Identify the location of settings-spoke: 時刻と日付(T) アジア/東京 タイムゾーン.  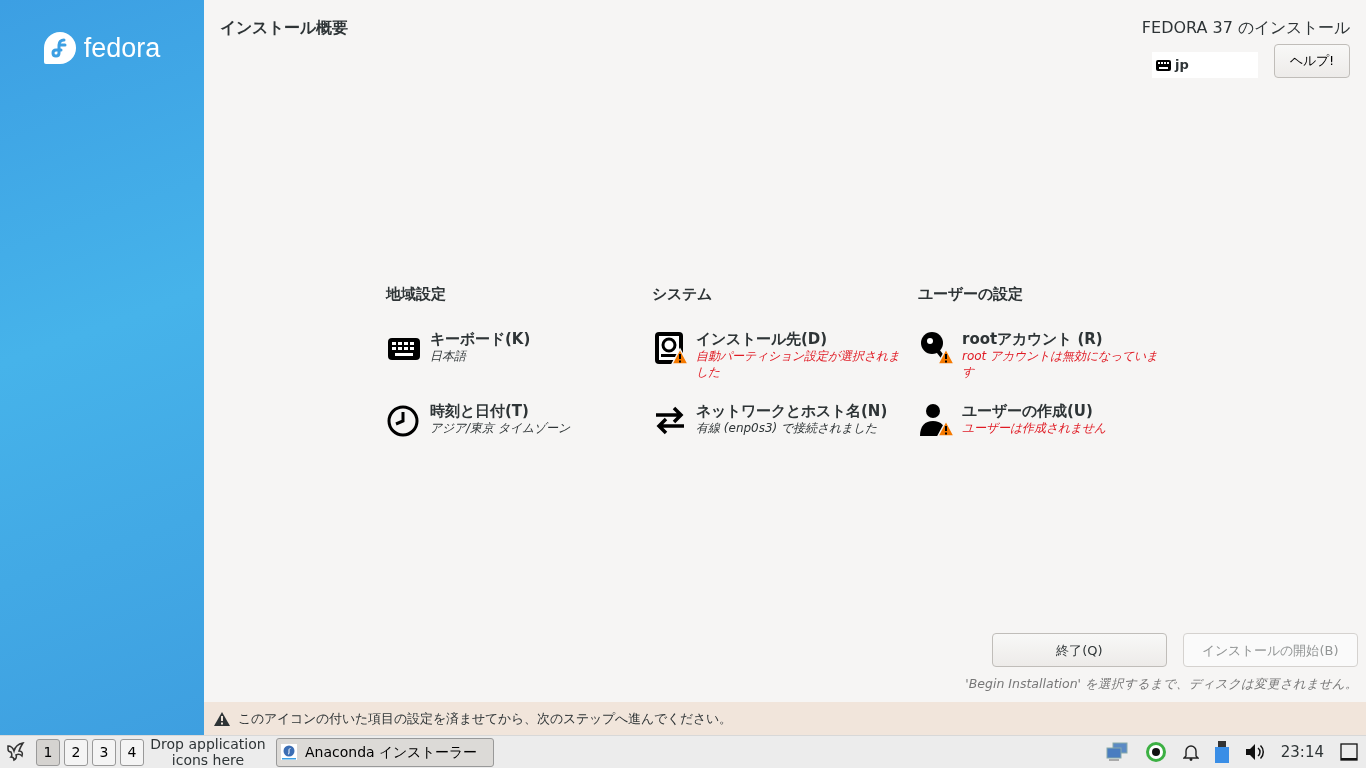
(519, 426).